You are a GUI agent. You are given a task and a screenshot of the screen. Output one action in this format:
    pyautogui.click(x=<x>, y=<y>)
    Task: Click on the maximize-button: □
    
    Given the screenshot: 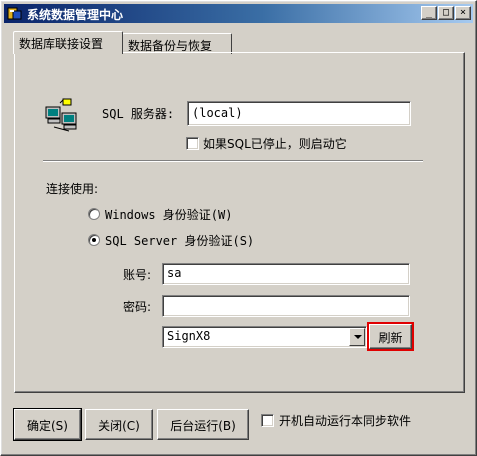 What is the action you would take?
    pyautogui.click(x=446, y=13)
    